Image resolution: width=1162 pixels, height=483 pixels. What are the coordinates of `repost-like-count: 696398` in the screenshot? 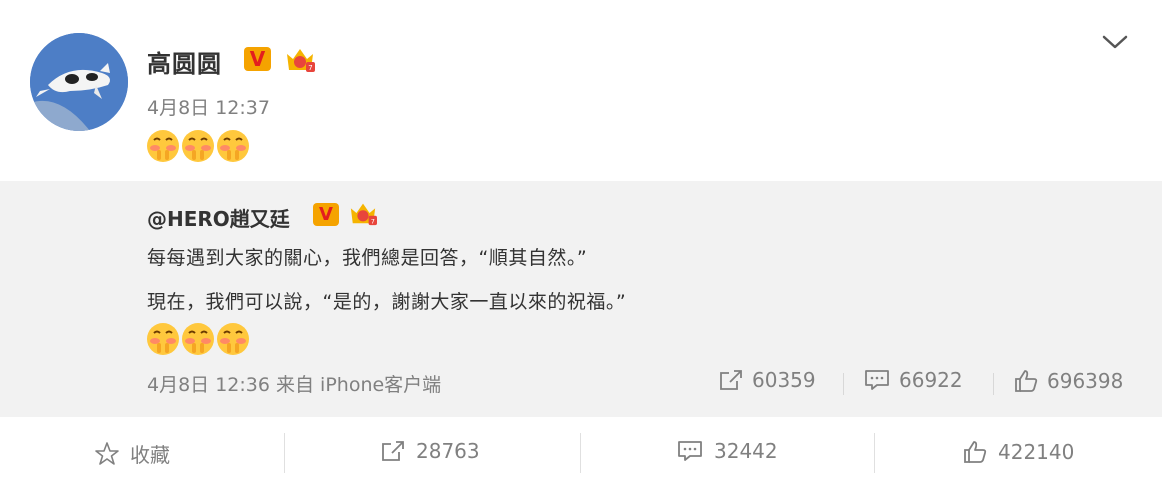 It's located at (1068, 381).